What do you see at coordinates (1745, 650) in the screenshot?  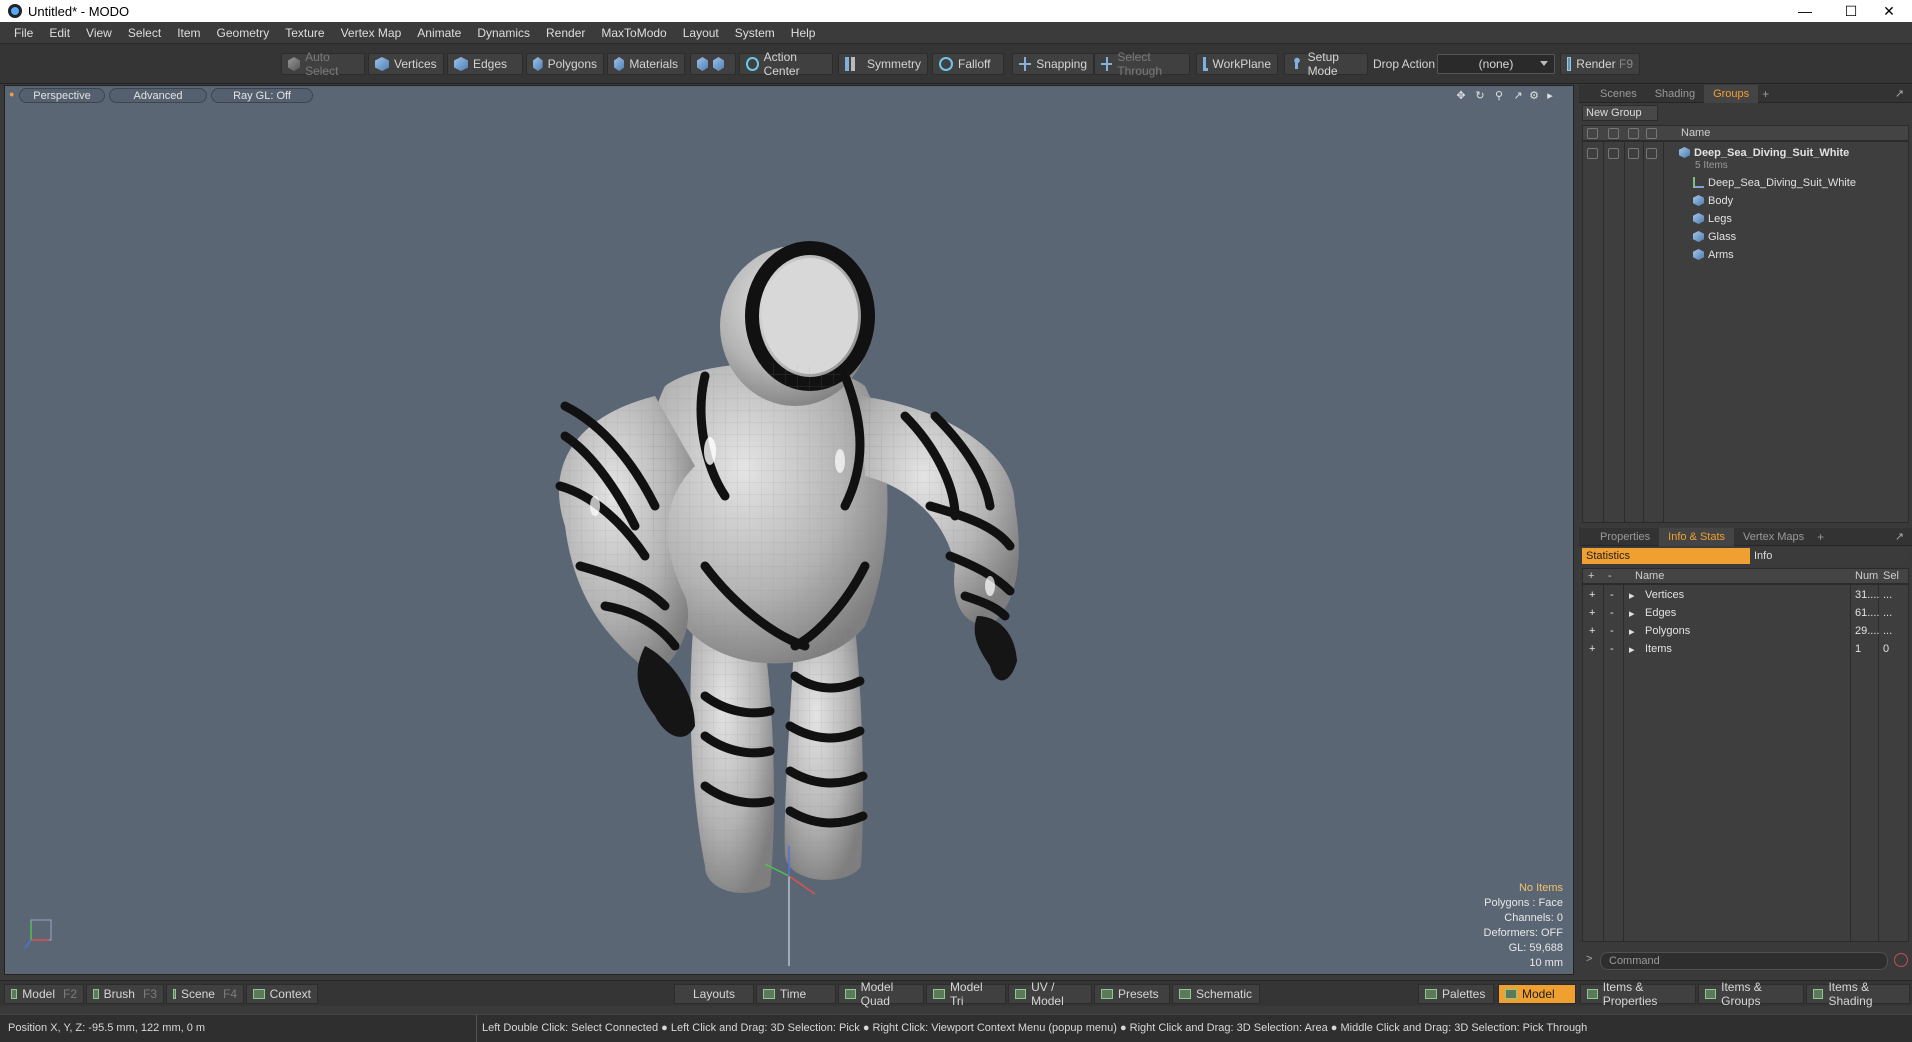 I see `table-row: + - ▸ Items 1 0` at bounding box center [1745, 650].